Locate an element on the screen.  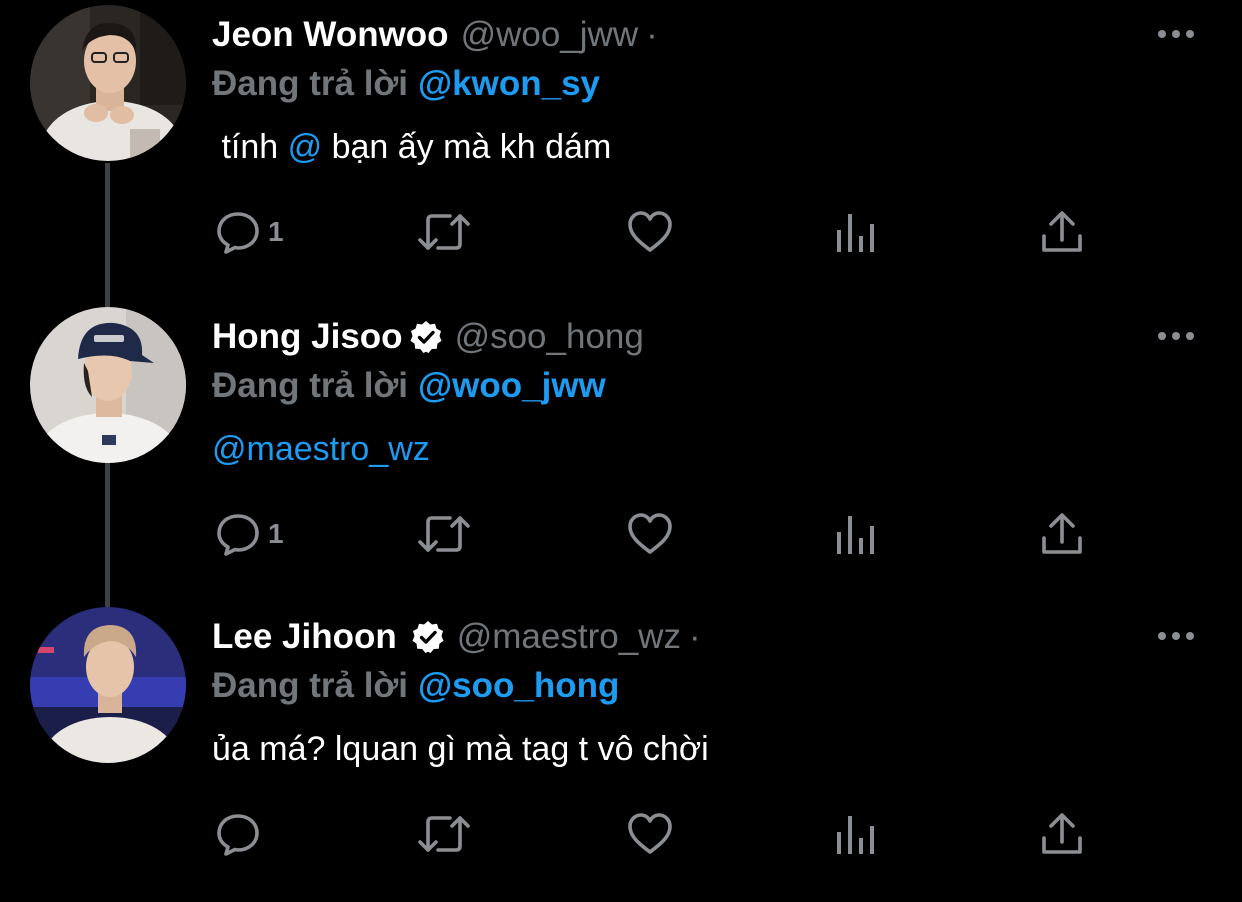
tweet-text: tính @ bạn ấy mà kh dám is located at coordinates (411, 147).